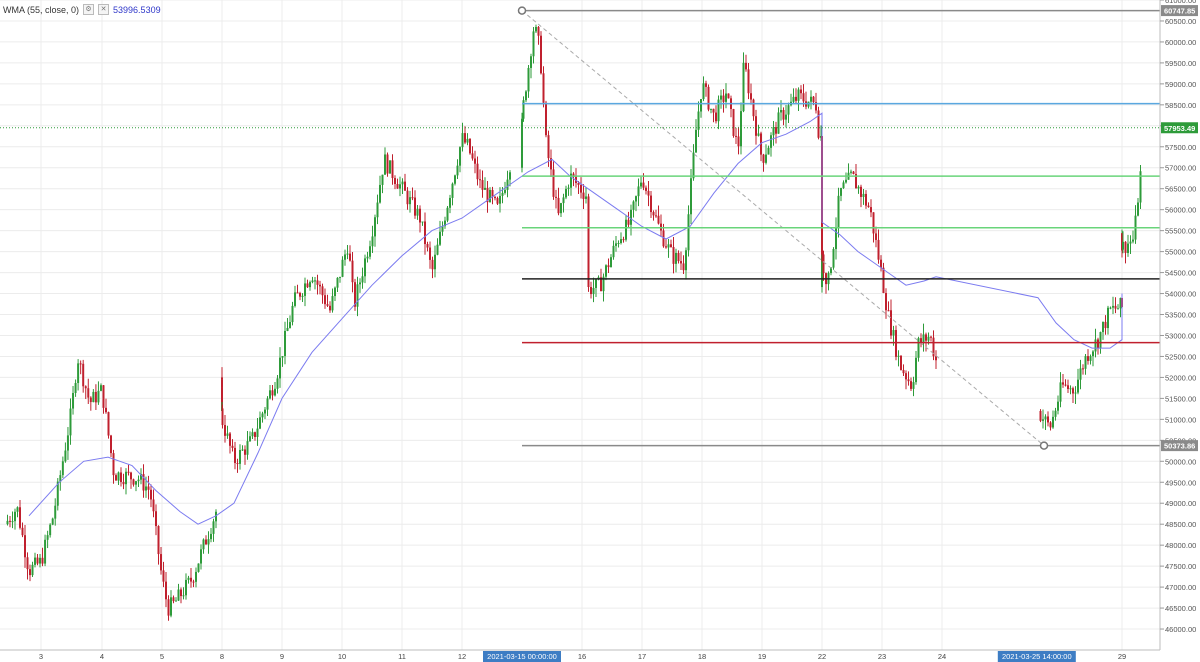 This screenshot has height=662, width=1200. I want to click on y-tick-label: 54500.00, so click(1180, 273).